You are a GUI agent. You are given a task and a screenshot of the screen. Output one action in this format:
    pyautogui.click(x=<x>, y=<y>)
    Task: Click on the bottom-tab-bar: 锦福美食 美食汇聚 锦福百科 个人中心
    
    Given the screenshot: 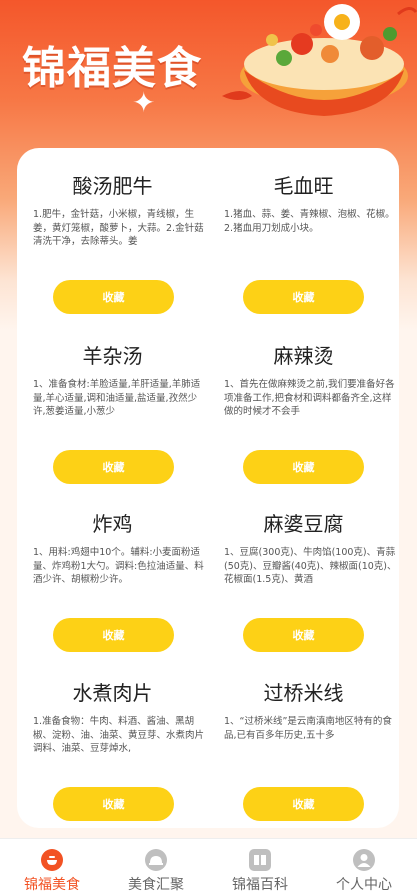 What is the action you would take?
    pyautogui.click(x=208, y=865)
    